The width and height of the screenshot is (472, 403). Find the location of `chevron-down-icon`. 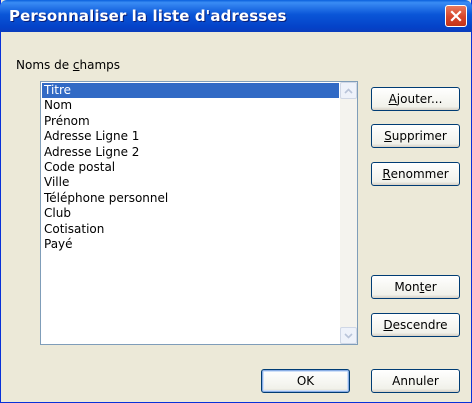

chevron-down-icon is located at coordinates (348, 335).